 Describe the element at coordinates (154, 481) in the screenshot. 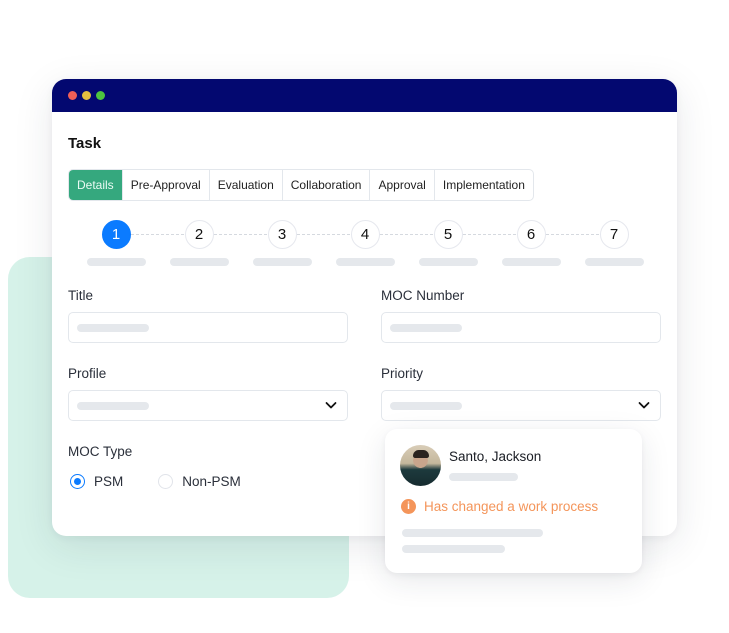

I see `moc-type-radio-group: PSM Non-PSM` at that location.